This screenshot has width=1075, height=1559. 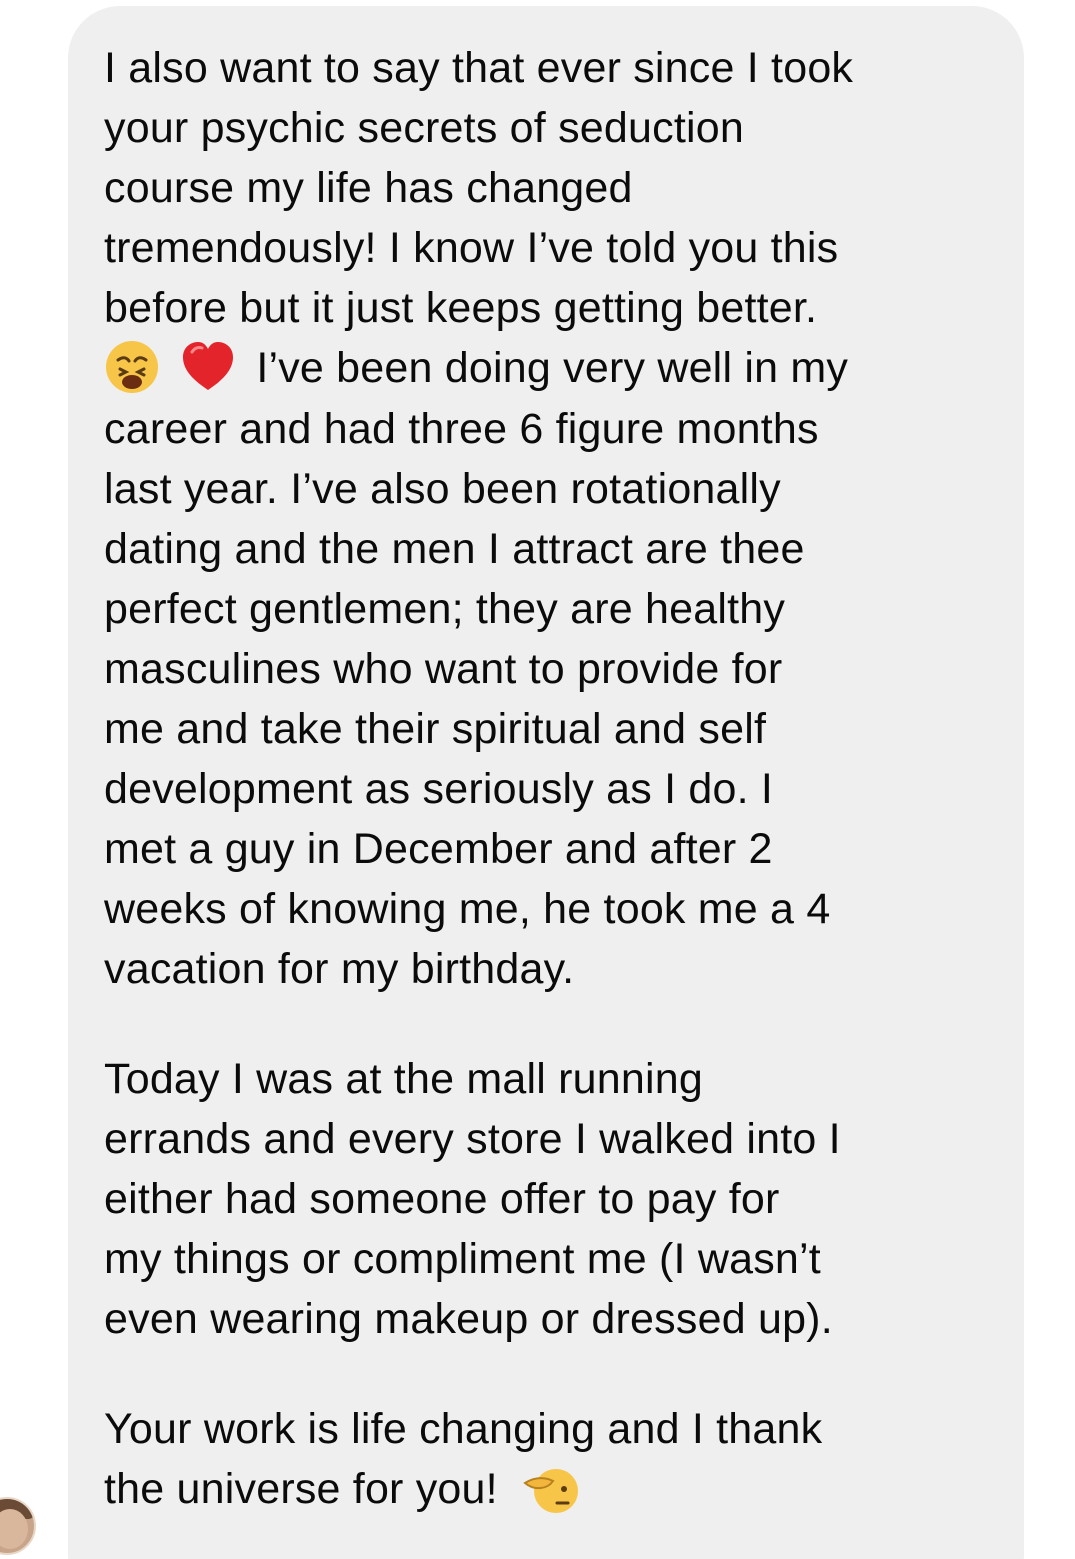 I want to click on message-line: tremendously! I know I’ve told you this, so click(x=471, y=248).